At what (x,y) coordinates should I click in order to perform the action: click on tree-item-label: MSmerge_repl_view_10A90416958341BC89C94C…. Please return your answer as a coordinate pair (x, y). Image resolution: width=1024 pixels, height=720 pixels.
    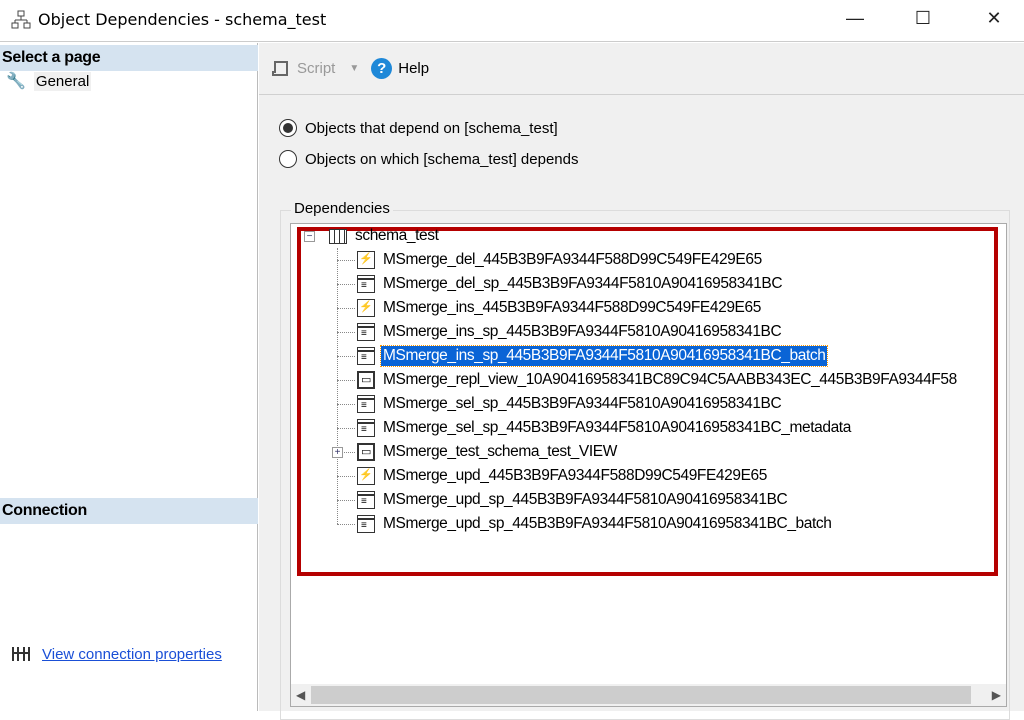
    Looking at the image, I should click on (670, 379).